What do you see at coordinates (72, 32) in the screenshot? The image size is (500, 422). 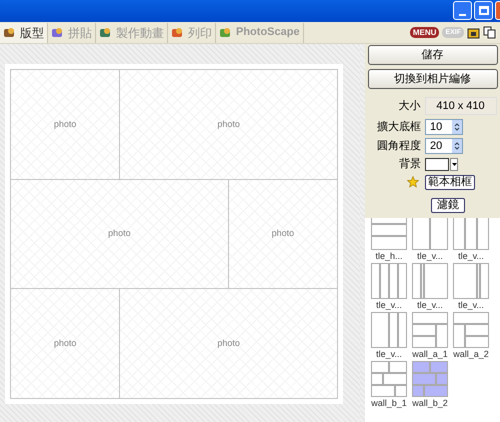 I see `tab: 拼貼` at bounding box center [72, 32].